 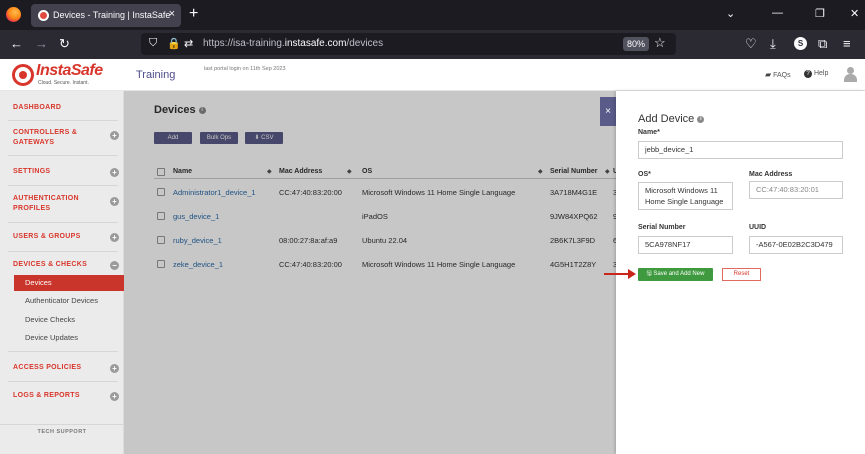 What do you see at coordinates (644, 174) in the screenshot?
I see `os-label: OS*` at bounding box center [644, 174].